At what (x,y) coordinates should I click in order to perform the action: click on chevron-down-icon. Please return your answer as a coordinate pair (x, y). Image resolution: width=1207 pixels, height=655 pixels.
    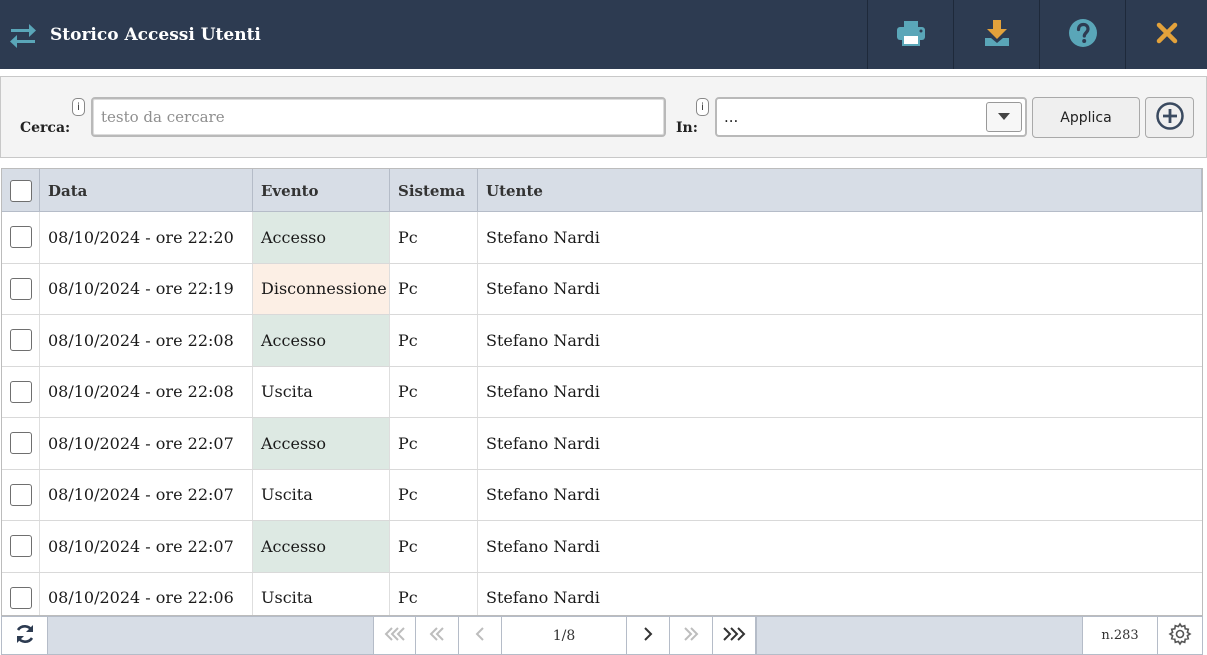
    Looking at the image, I should click on (1004, 117).